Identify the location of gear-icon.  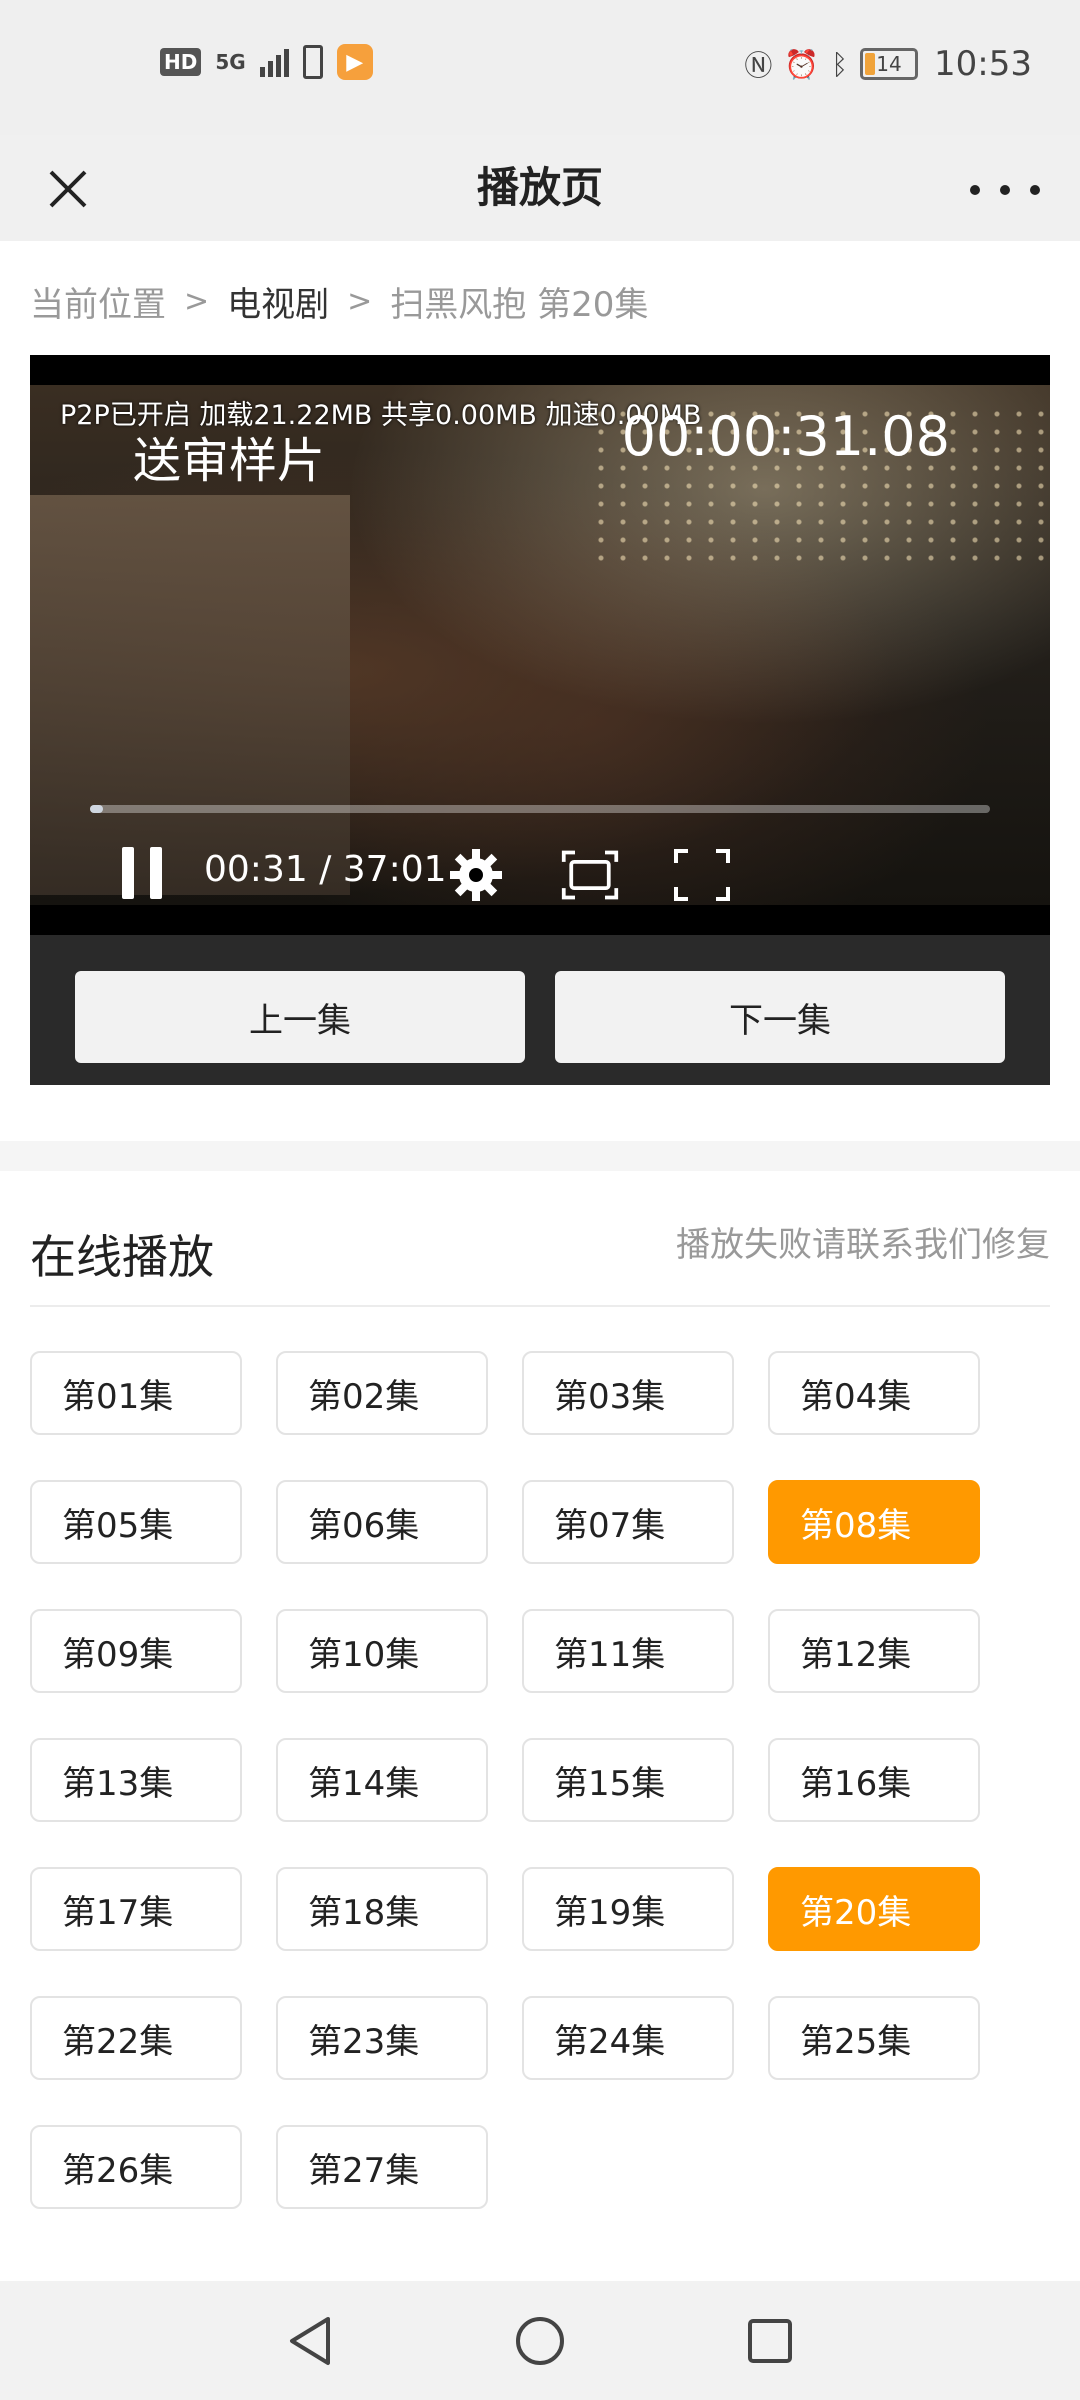
(476, 875).